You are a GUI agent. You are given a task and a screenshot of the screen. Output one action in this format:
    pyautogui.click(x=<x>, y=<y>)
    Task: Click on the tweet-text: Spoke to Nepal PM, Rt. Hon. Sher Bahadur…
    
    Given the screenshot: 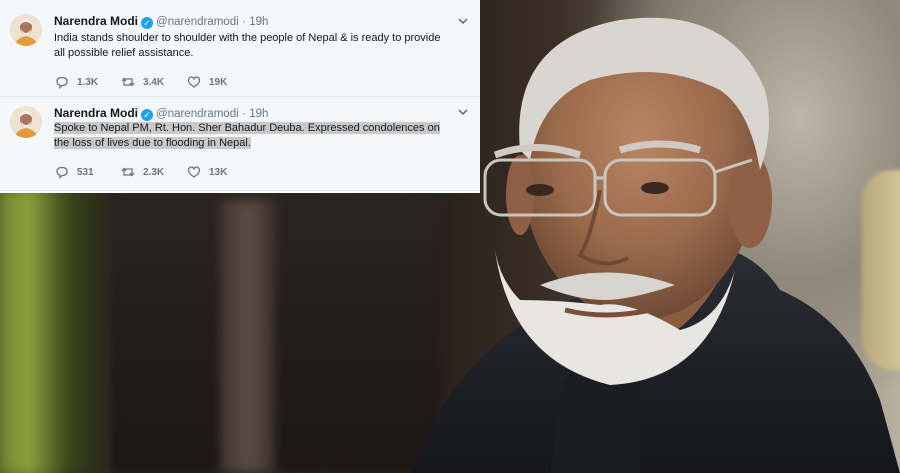 What is the action you would take?
    pyautogui.click(x=254, y=136)
    